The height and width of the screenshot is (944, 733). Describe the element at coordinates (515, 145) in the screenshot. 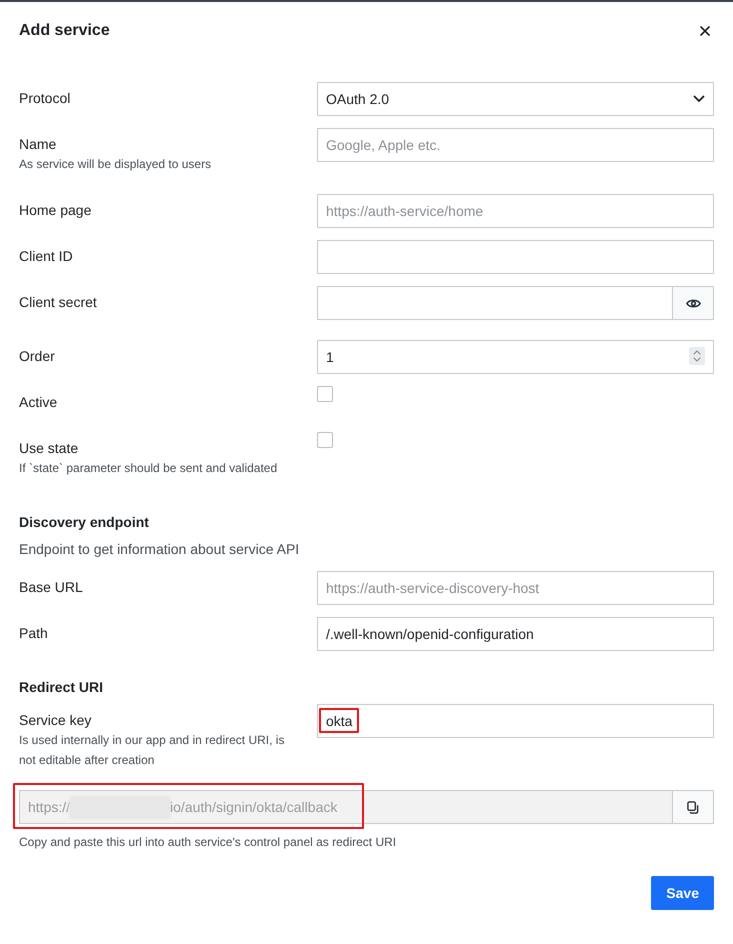

I see `text-field: Google, Apple etc.` at that location.